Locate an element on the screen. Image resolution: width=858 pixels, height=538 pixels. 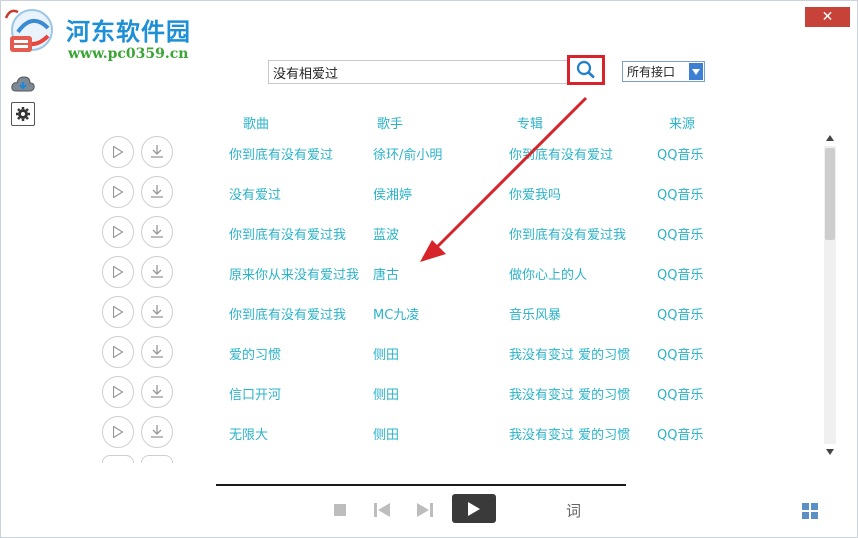
watermark-url: www.pc0359.cn is located at coordinates (128, 54).